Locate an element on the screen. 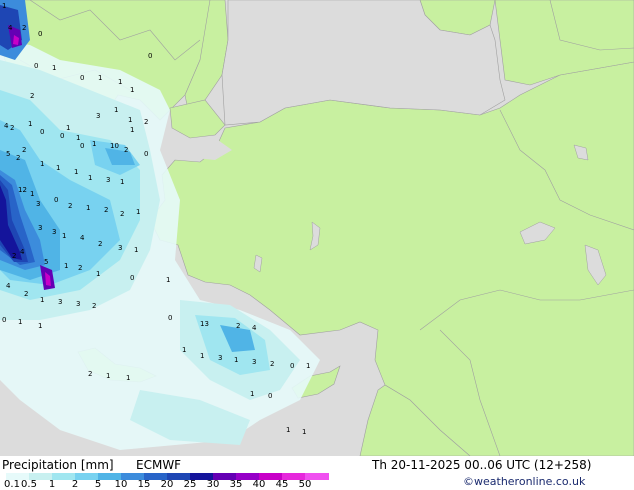  precip-value-label: 10 is located at coordinates (114, 146).